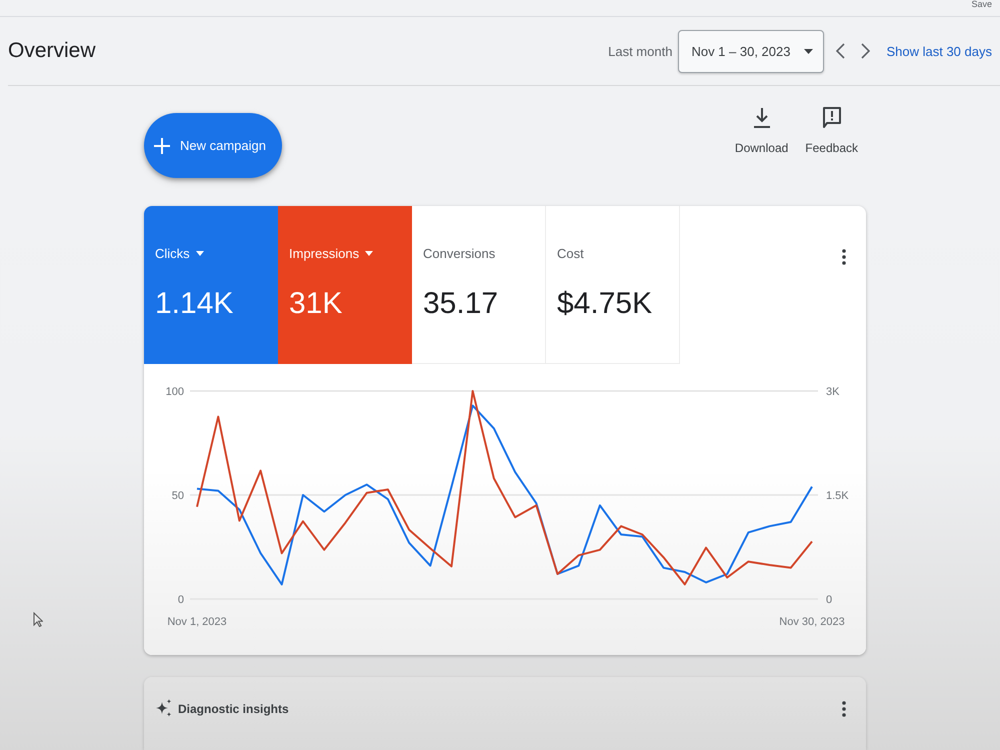 This screenshot has height=750, width=1000. What do you see at coordinates (38, 619) in the screenshot?
I see `cursor-icon` at bounding box center [38, 619].